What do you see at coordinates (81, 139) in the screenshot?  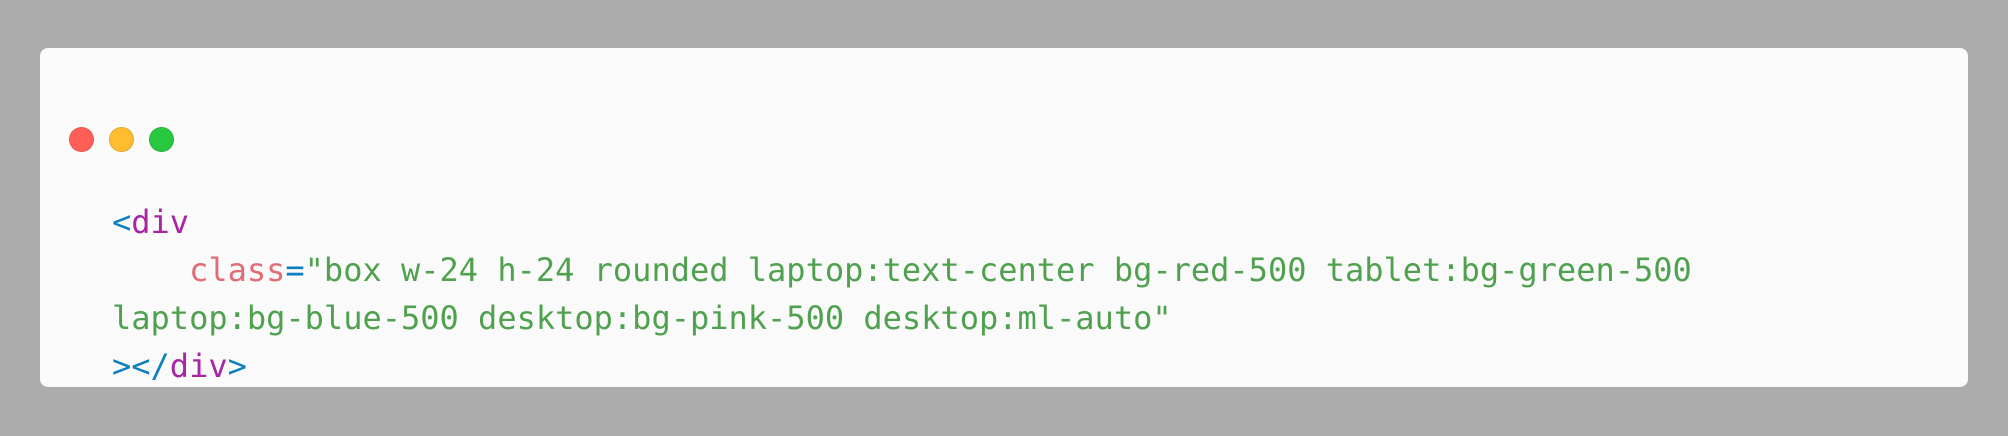 I see `close-dot-icon` at bounding box center [81, 139].